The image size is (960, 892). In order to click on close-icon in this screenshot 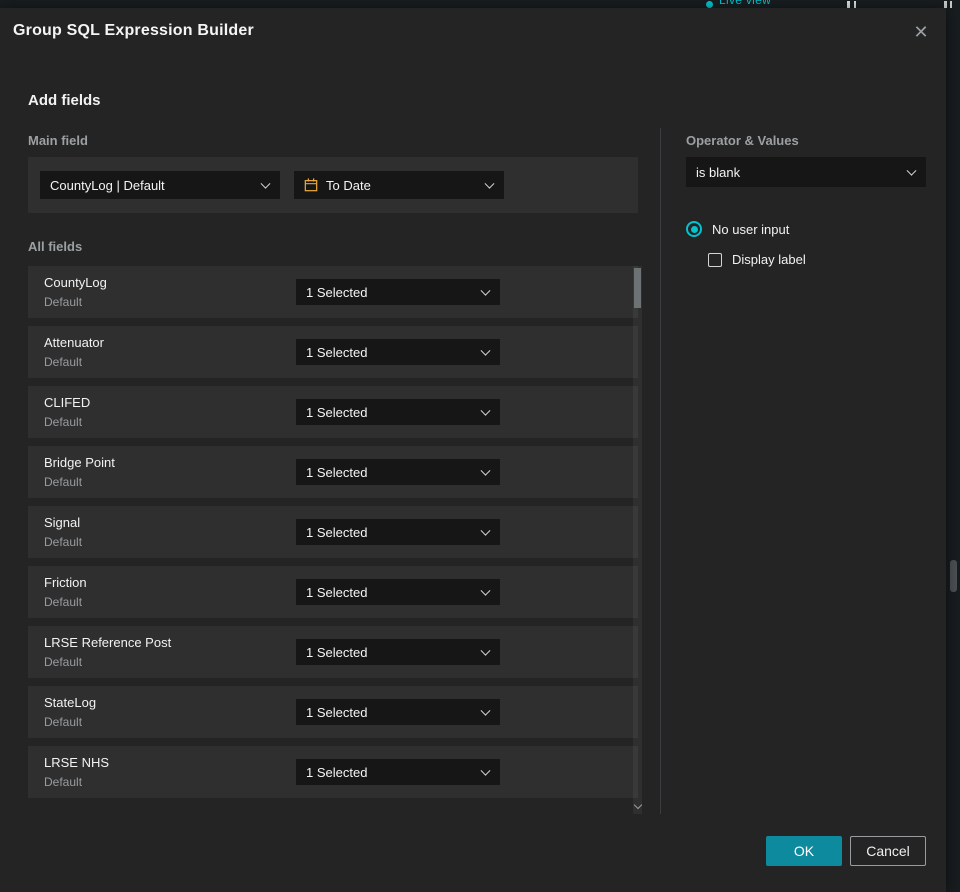, I will do `click(921, 32)`.